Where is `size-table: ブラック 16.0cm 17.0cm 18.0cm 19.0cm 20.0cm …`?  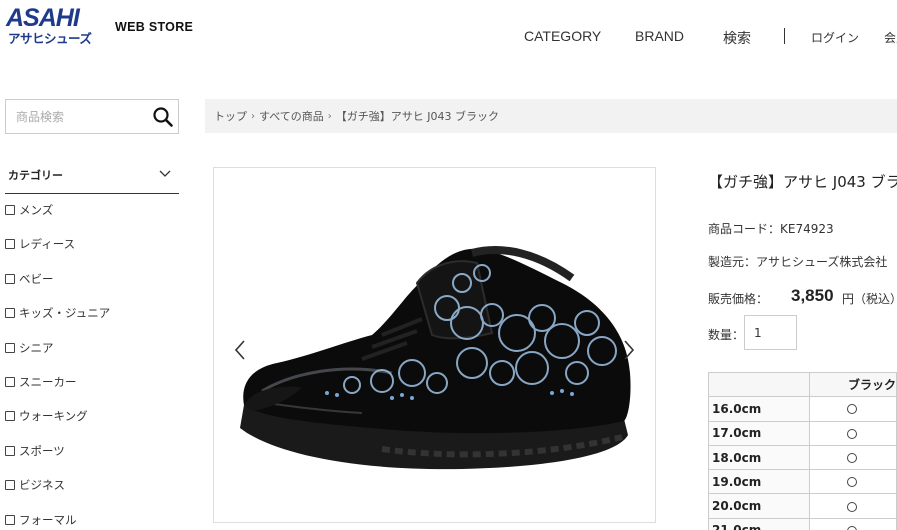 size-table: ブラック 16.0cm 17.0cm 18.0cm 19.0cm 20.0cm … is located at coordinates (802, 450).